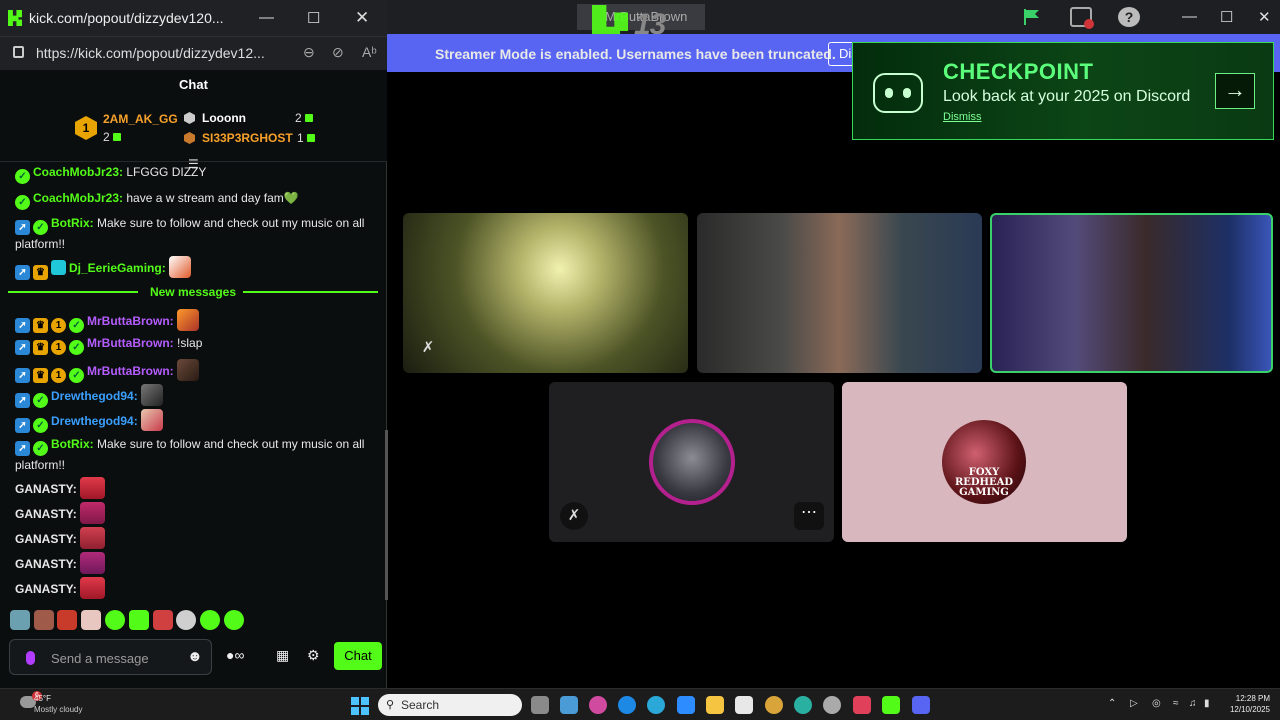  Describe the element at coordinates (832, 705) in the screenshot. I see `settings-app-icon` at that location.